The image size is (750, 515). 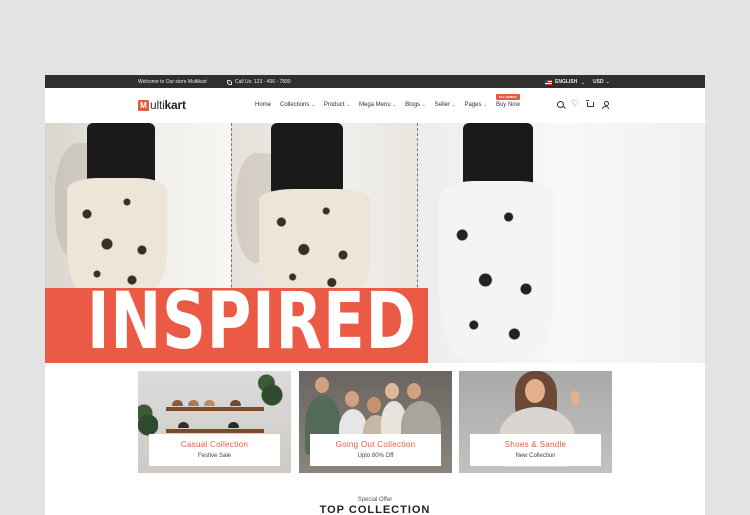 I want to click on collection-title: Going Out Collection, so click(x=375, y=444).